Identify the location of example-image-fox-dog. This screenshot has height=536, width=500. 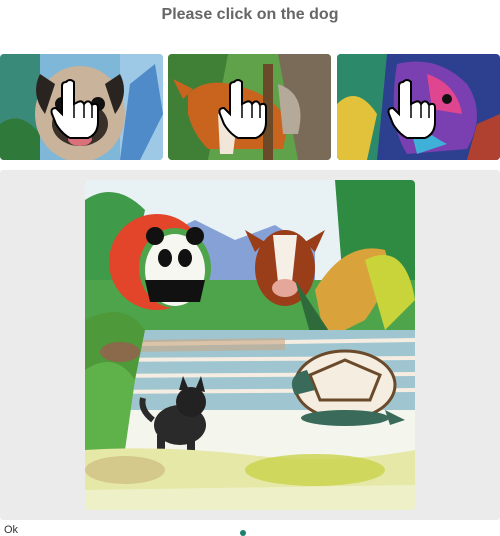
(249, 107).